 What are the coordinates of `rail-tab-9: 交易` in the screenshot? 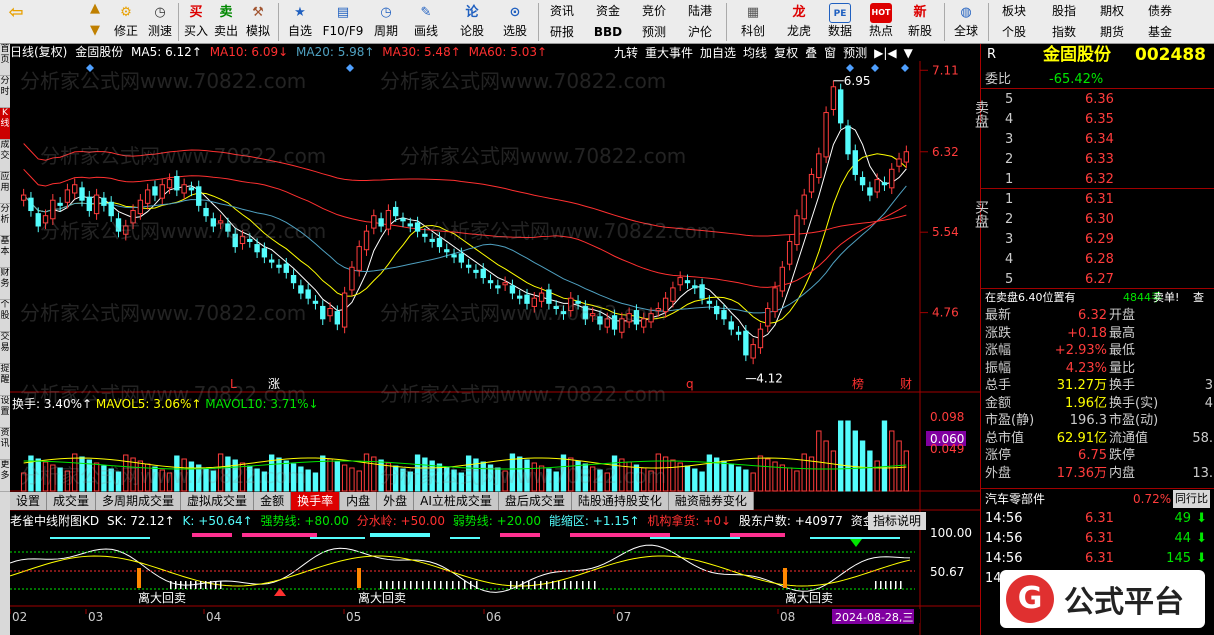 It's located at (5, 348).